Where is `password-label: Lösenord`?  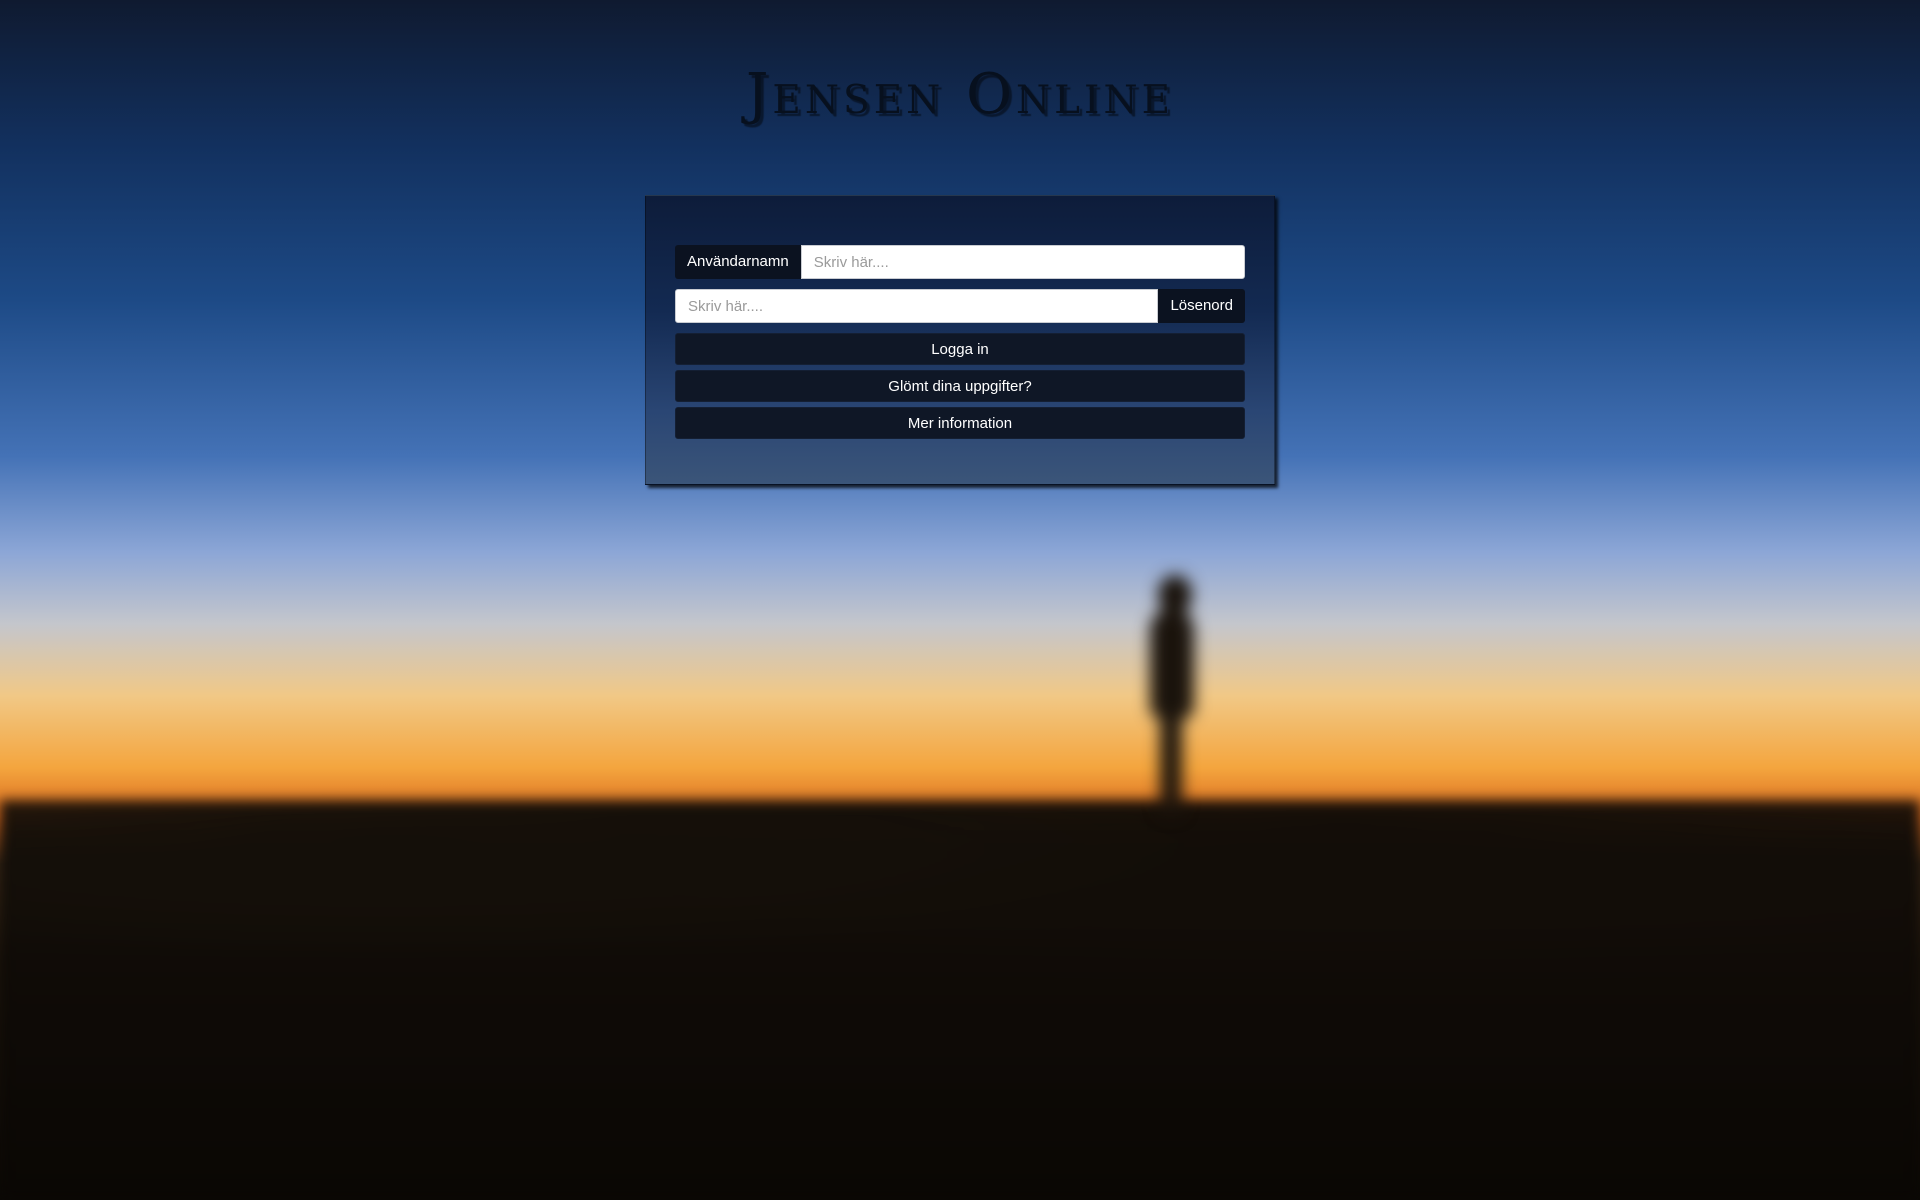 password-label: Lösenord is located at coordinates (1201, 306).